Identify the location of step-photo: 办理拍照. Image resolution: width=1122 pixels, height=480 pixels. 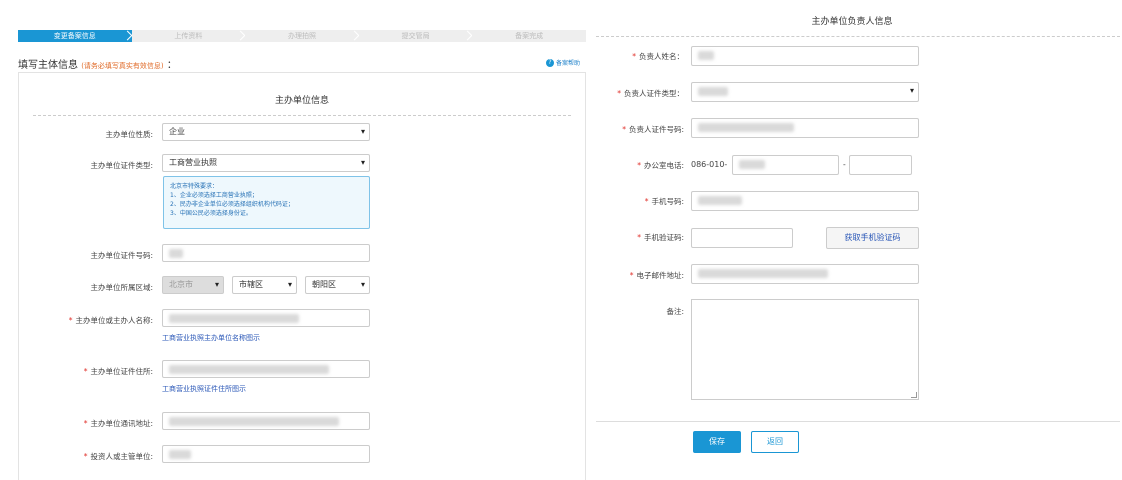
(302, 36).